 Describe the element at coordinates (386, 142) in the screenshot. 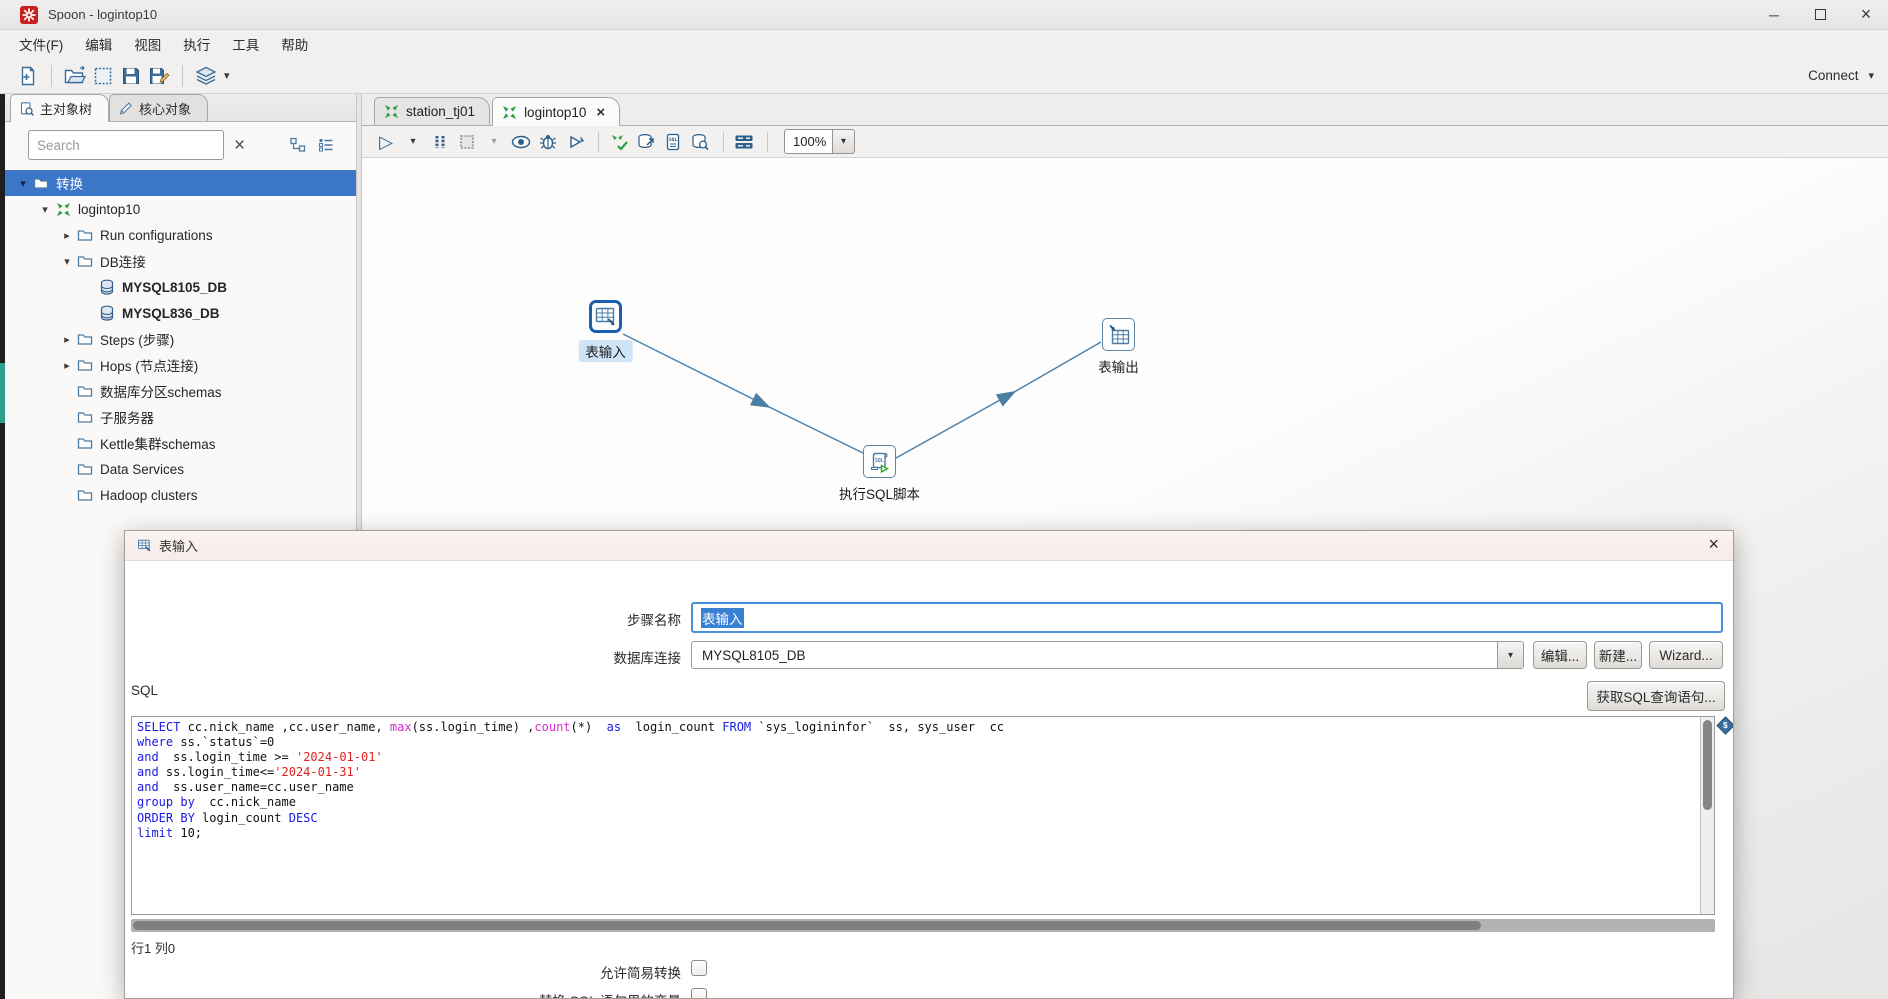

I see `run-button: ▷` at that location.